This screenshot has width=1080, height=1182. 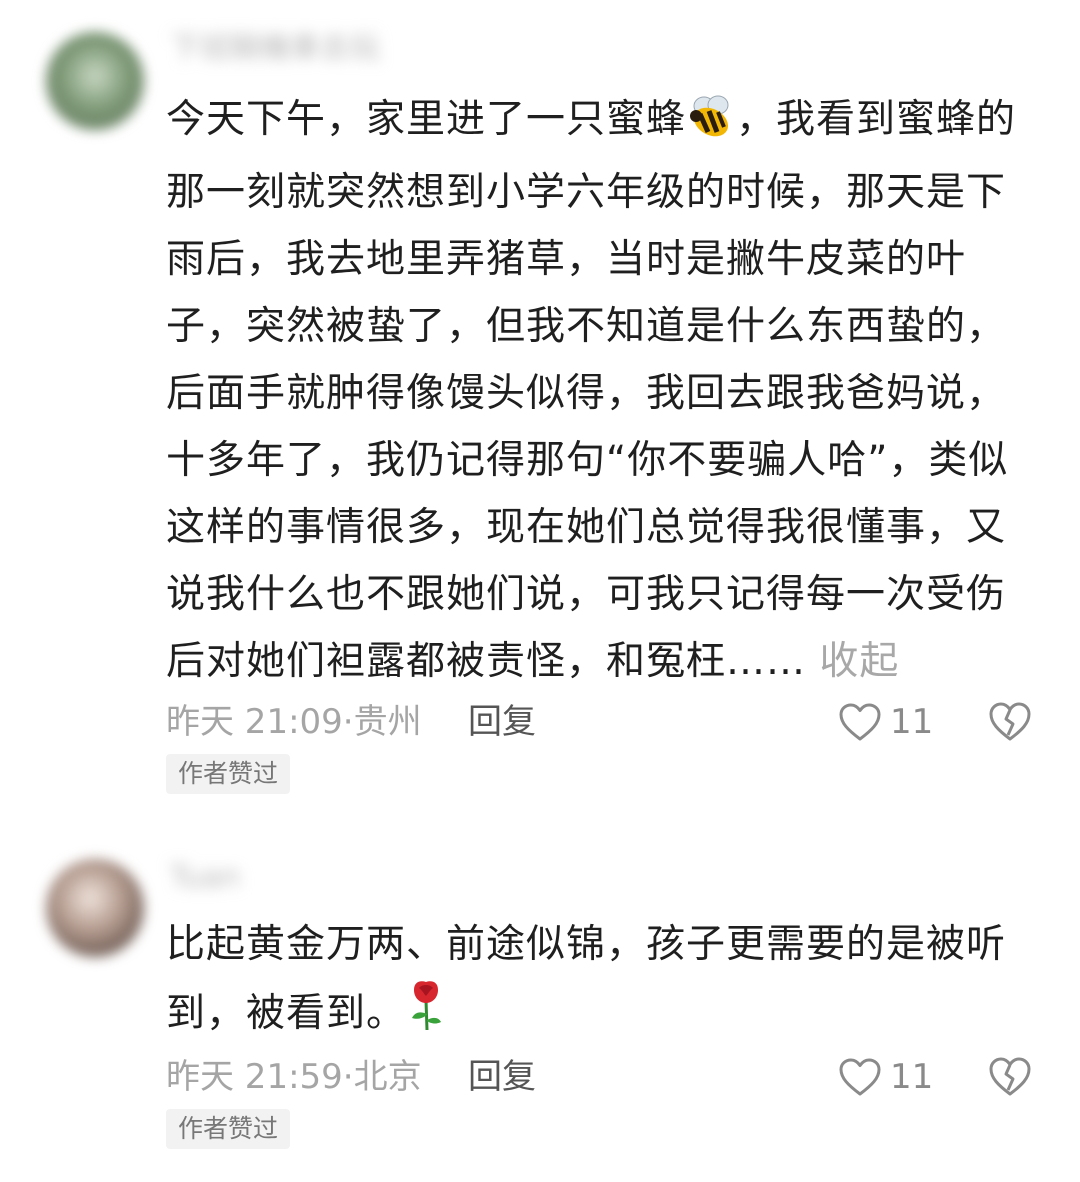 I want to click on username: Tuan, so click(x=205, y=878).